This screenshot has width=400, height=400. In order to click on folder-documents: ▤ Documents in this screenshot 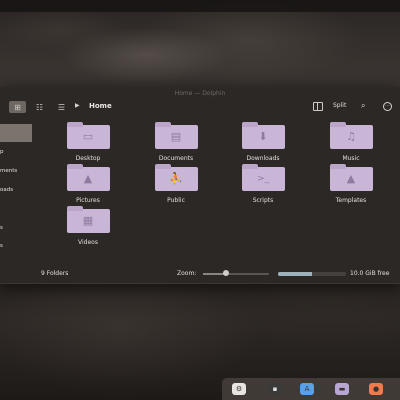, I will do `click(176, 142)`.